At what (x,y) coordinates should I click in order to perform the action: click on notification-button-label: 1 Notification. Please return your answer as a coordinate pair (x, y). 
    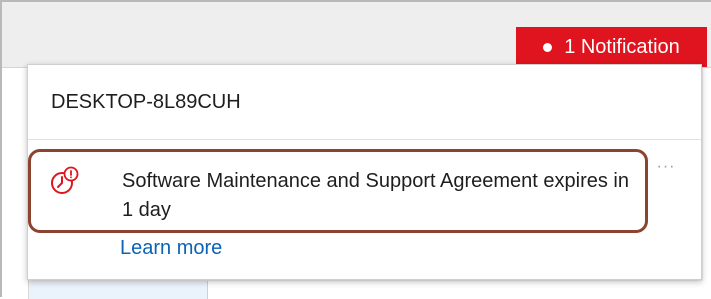
    Looking at the image, I should click on (622, 46).